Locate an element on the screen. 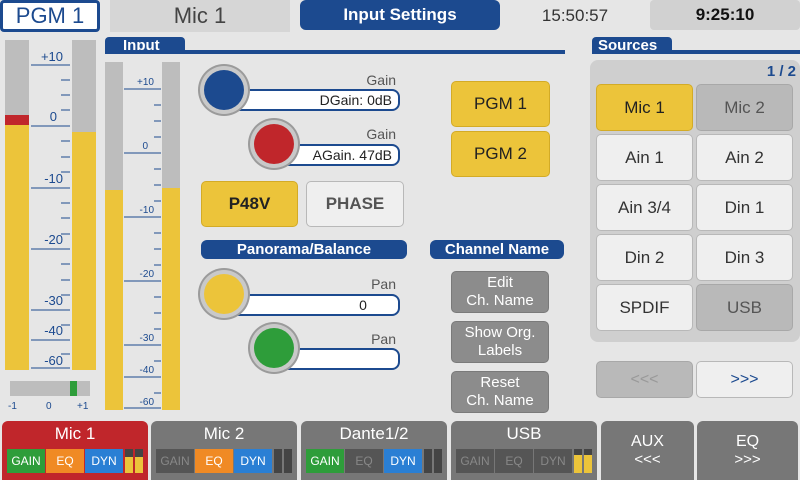 The image size is (800, 480). channel-tab-label: Mic 2 is located at coordinates (224, 433).